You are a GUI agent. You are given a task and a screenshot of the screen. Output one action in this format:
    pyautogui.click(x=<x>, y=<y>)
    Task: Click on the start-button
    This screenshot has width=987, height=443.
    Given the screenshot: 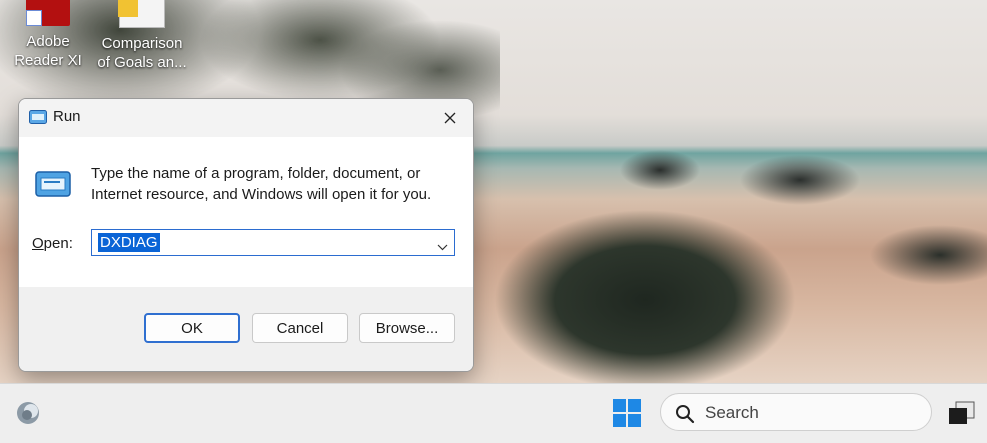 What is the action you would take?
    pyautogui.click(x=627, y=415)
    